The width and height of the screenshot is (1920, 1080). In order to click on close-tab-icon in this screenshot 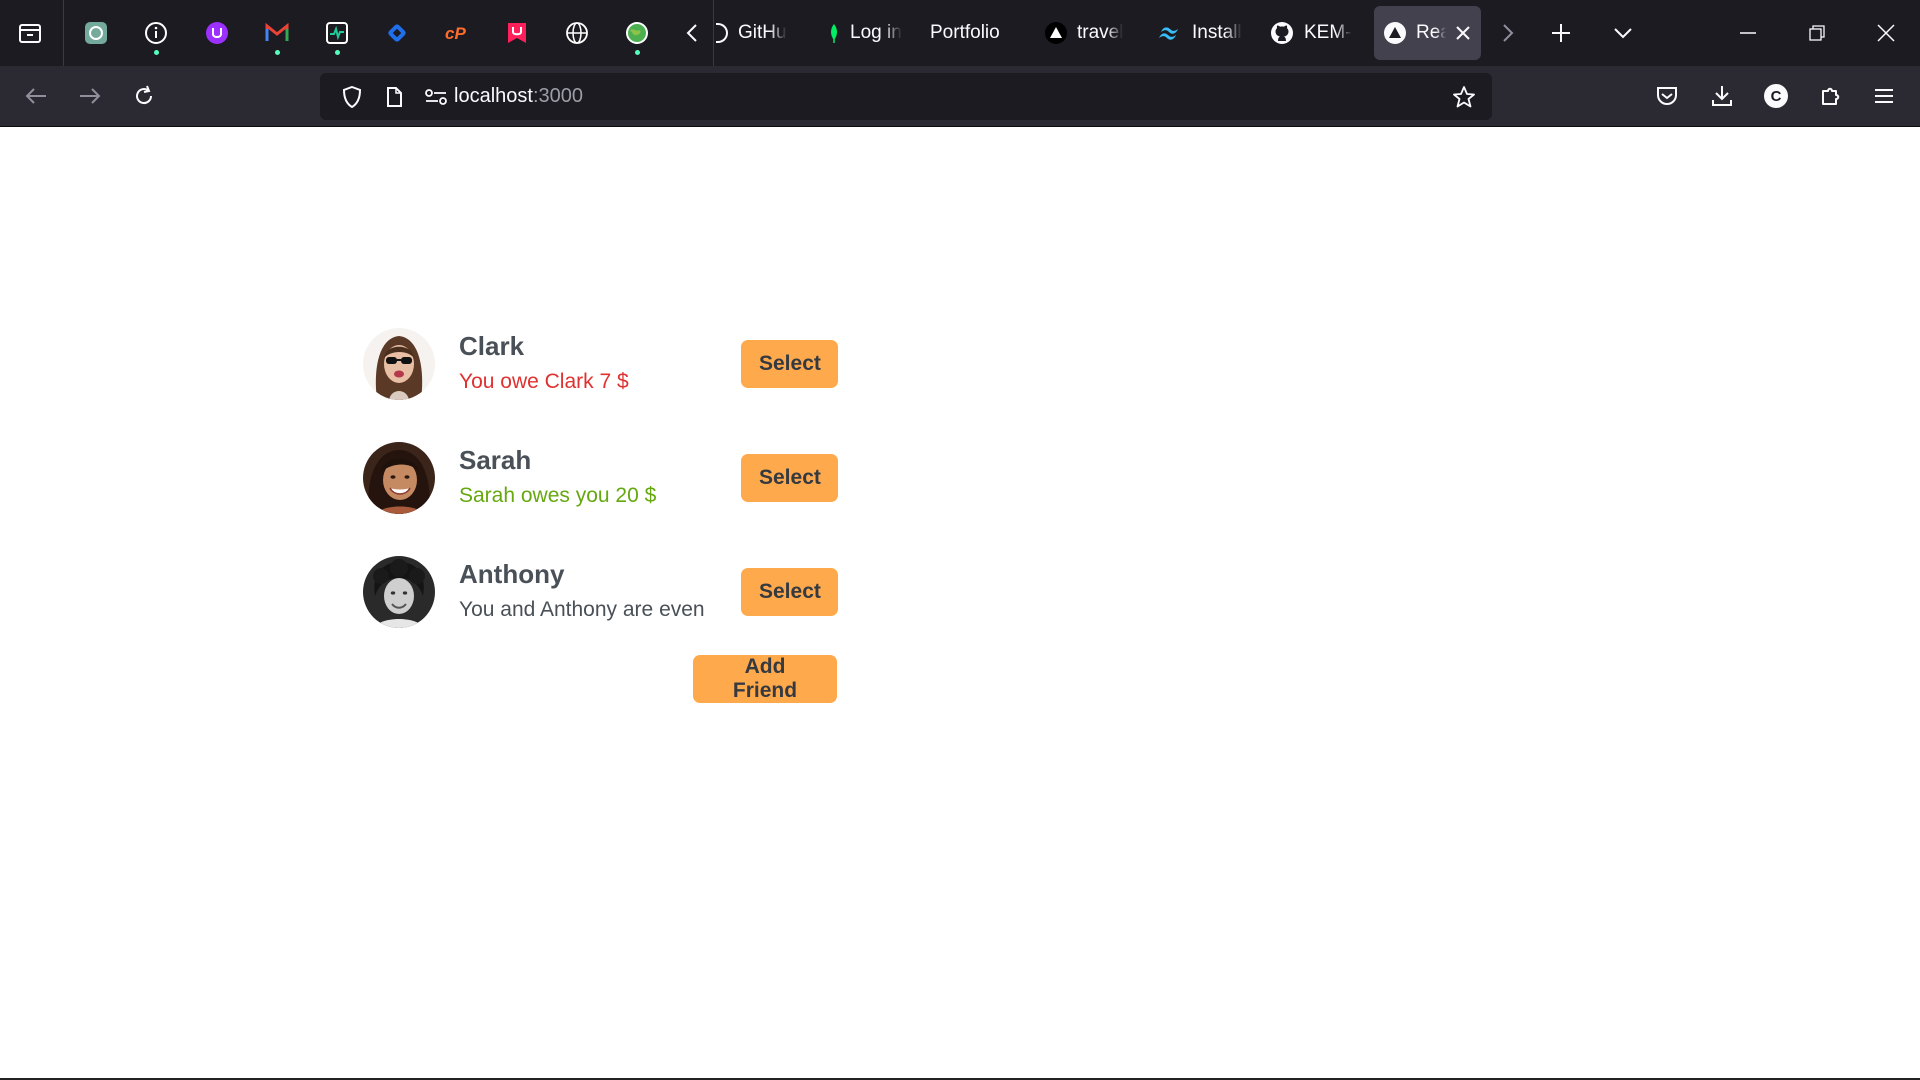, I will do `click(1463, 33)`.